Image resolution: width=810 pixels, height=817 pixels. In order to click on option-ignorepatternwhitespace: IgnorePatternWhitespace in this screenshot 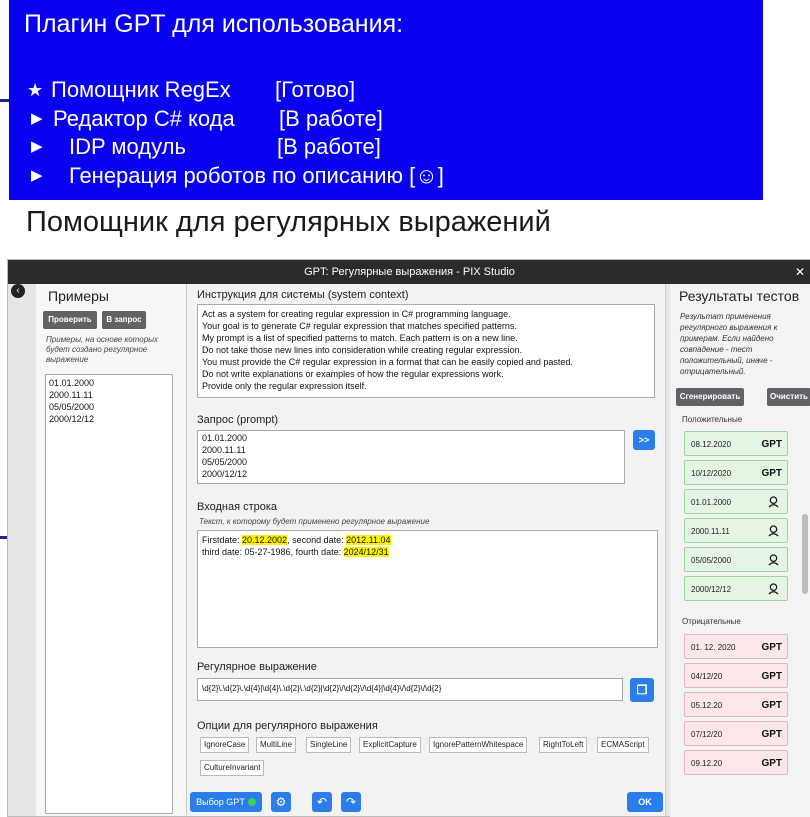, I will do `click(478, 745)`.